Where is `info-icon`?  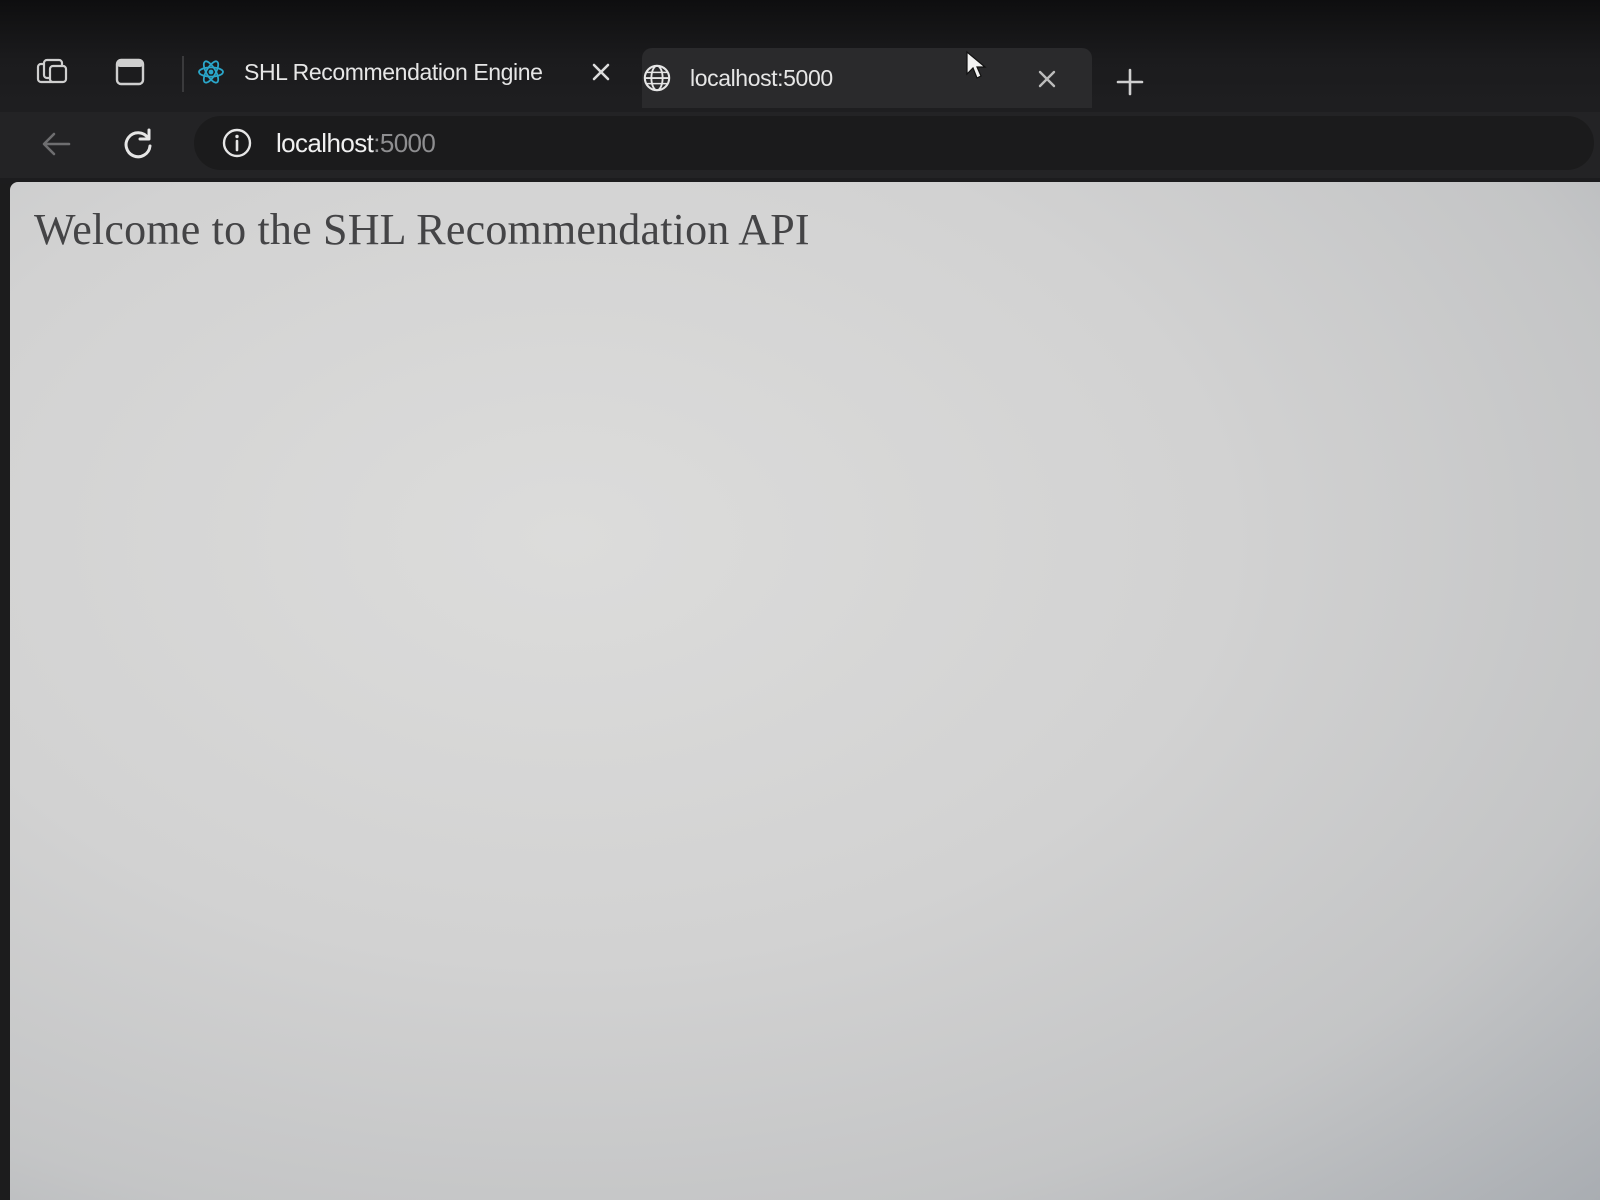 info-icon is located at coordinates (237, 143).